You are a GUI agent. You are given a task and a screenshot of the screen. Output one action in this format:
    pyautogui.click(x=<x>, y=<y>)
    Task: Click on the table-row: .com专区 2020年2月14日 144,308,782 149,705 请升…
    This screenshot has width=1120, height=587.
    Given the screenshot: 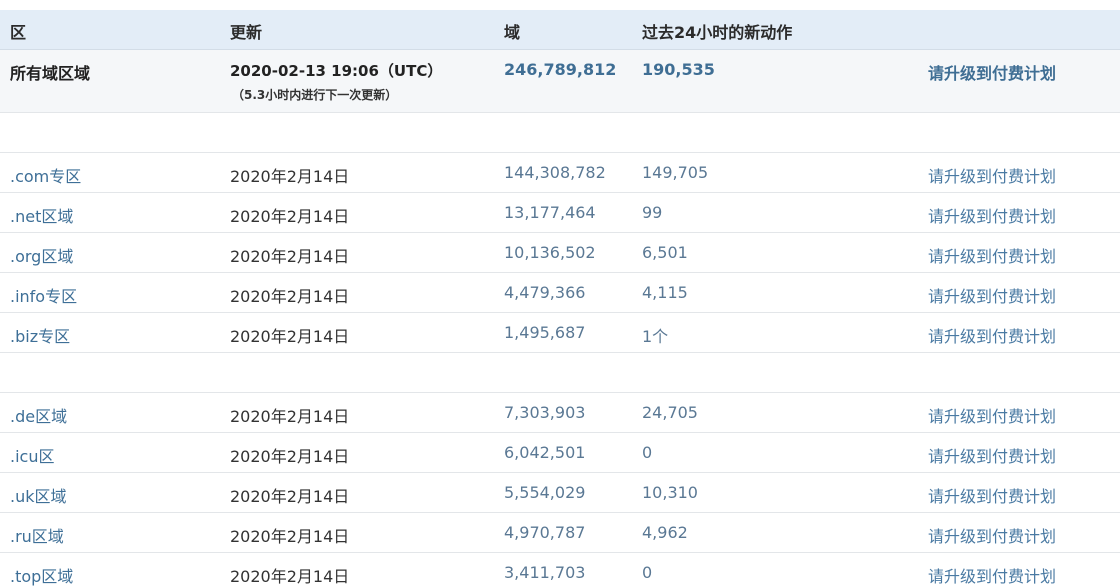 What is the action you would take?
    pyautogui.click(x=560, y=173)
    